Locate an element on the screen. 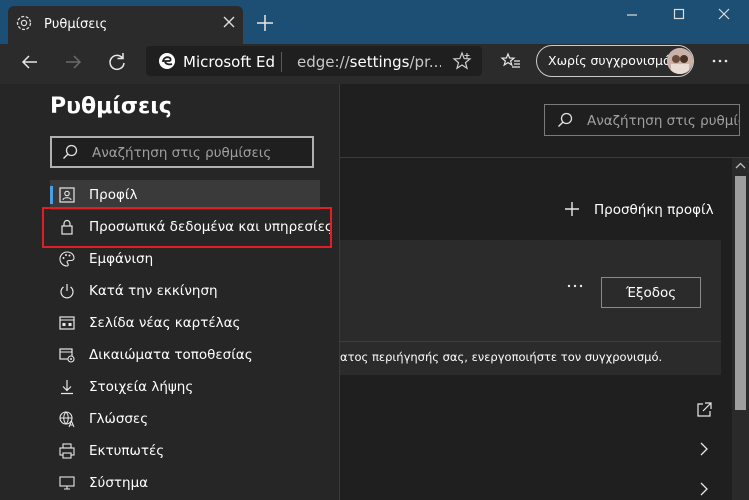  sidebar-item-label: Στοιχεία λήψης is located at coordinates (141, 387).